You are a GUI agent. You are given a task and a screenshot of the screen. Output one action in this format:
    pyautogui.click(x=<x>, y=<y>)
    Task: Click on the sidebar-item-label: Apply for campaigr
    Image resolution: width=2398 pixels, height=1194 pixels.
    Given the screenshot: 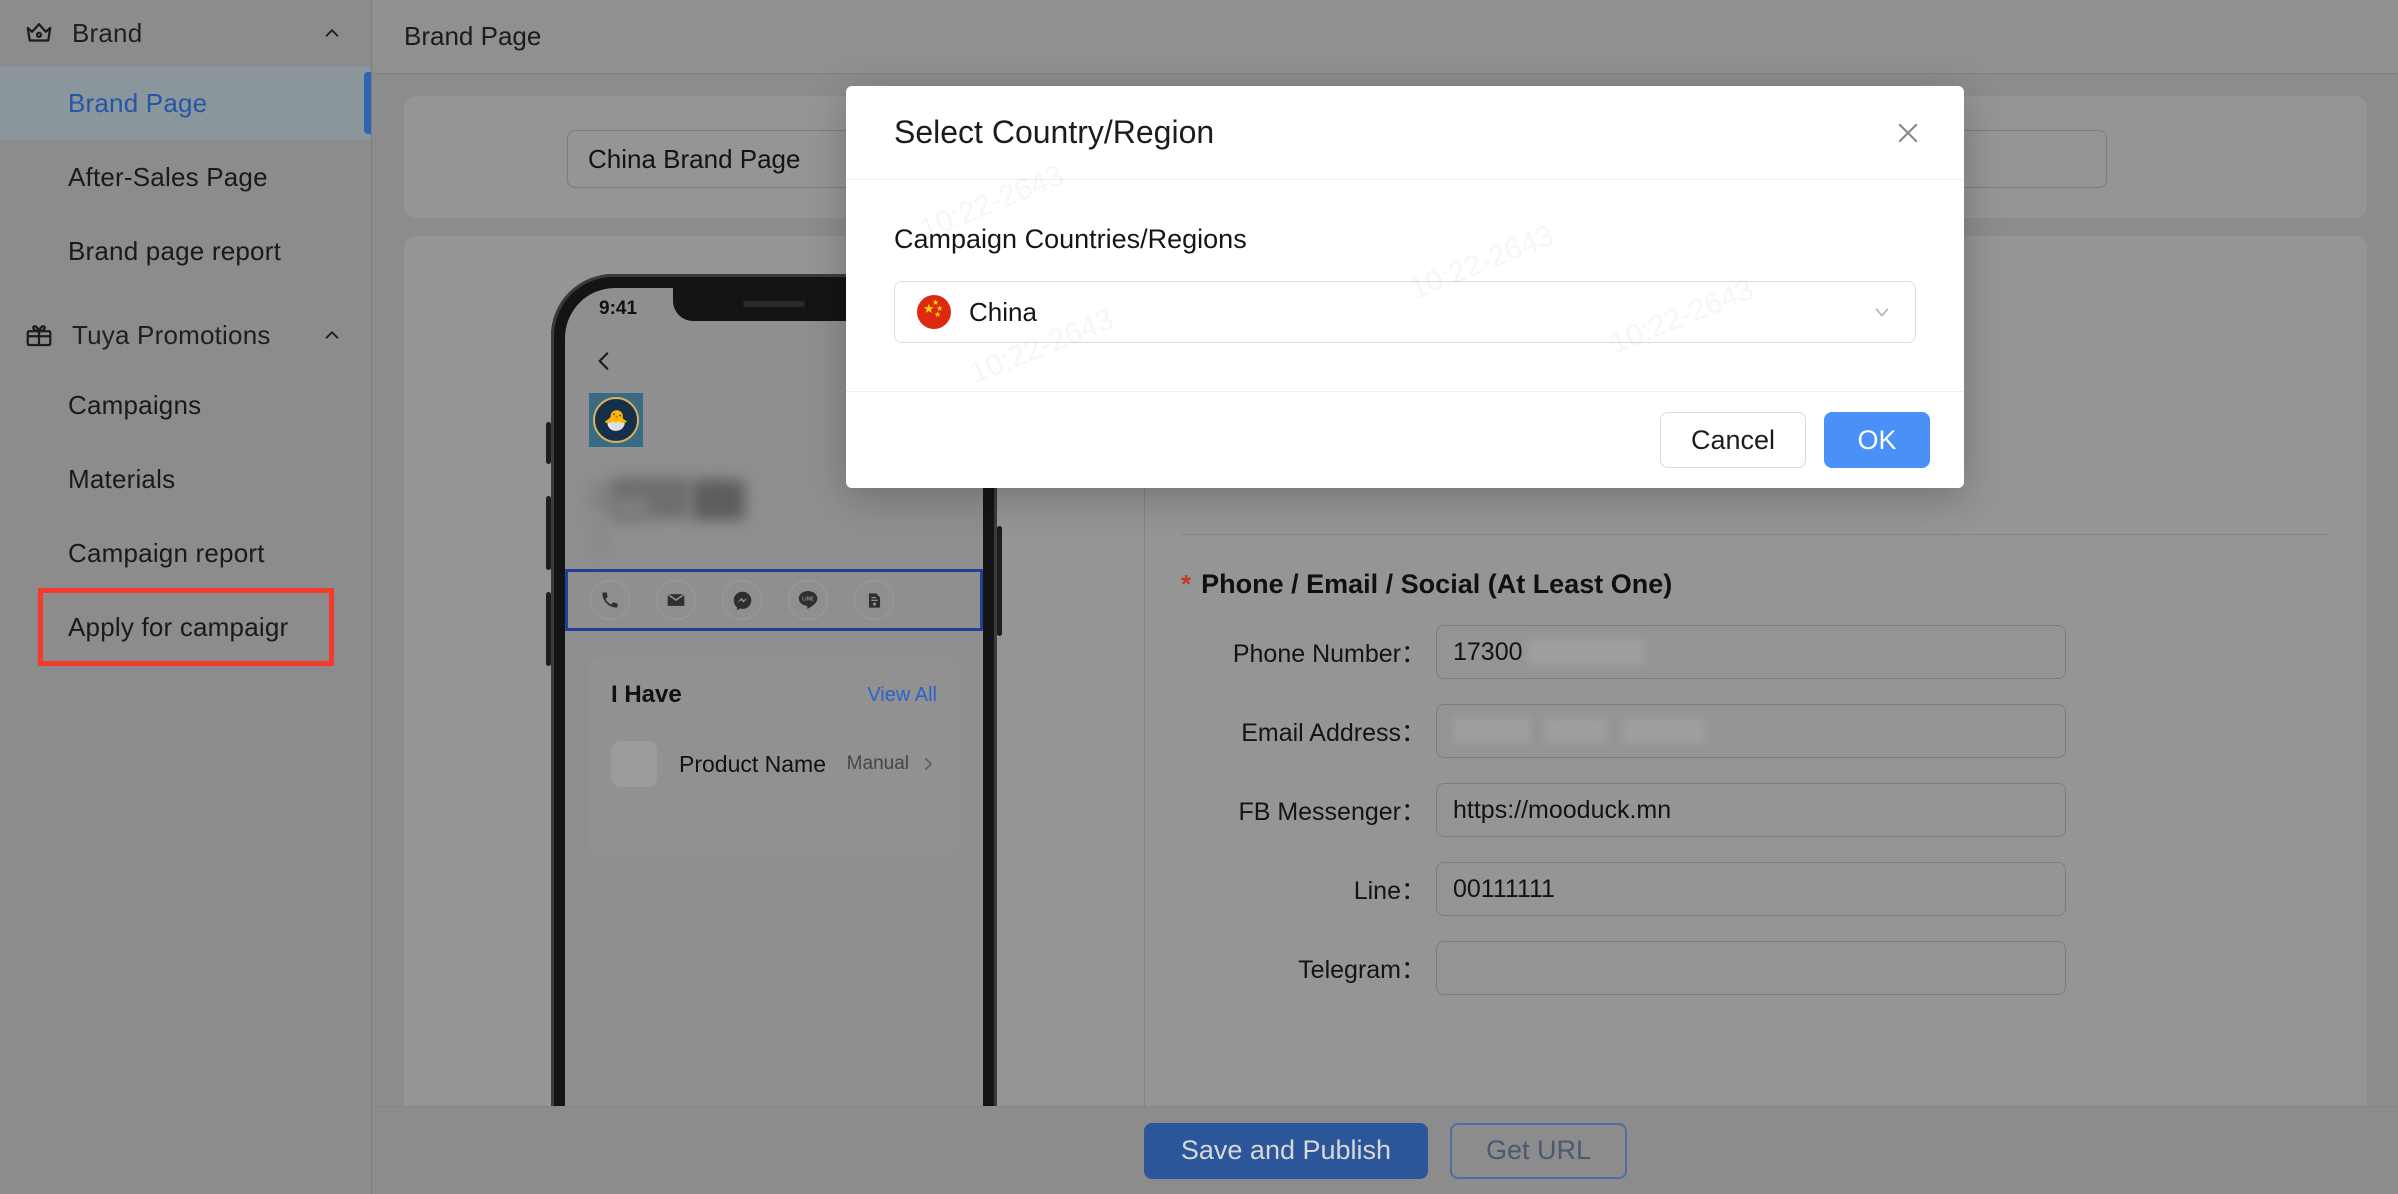 What is the action you would take?
    pyautogui.click(x=178, y=626)
    